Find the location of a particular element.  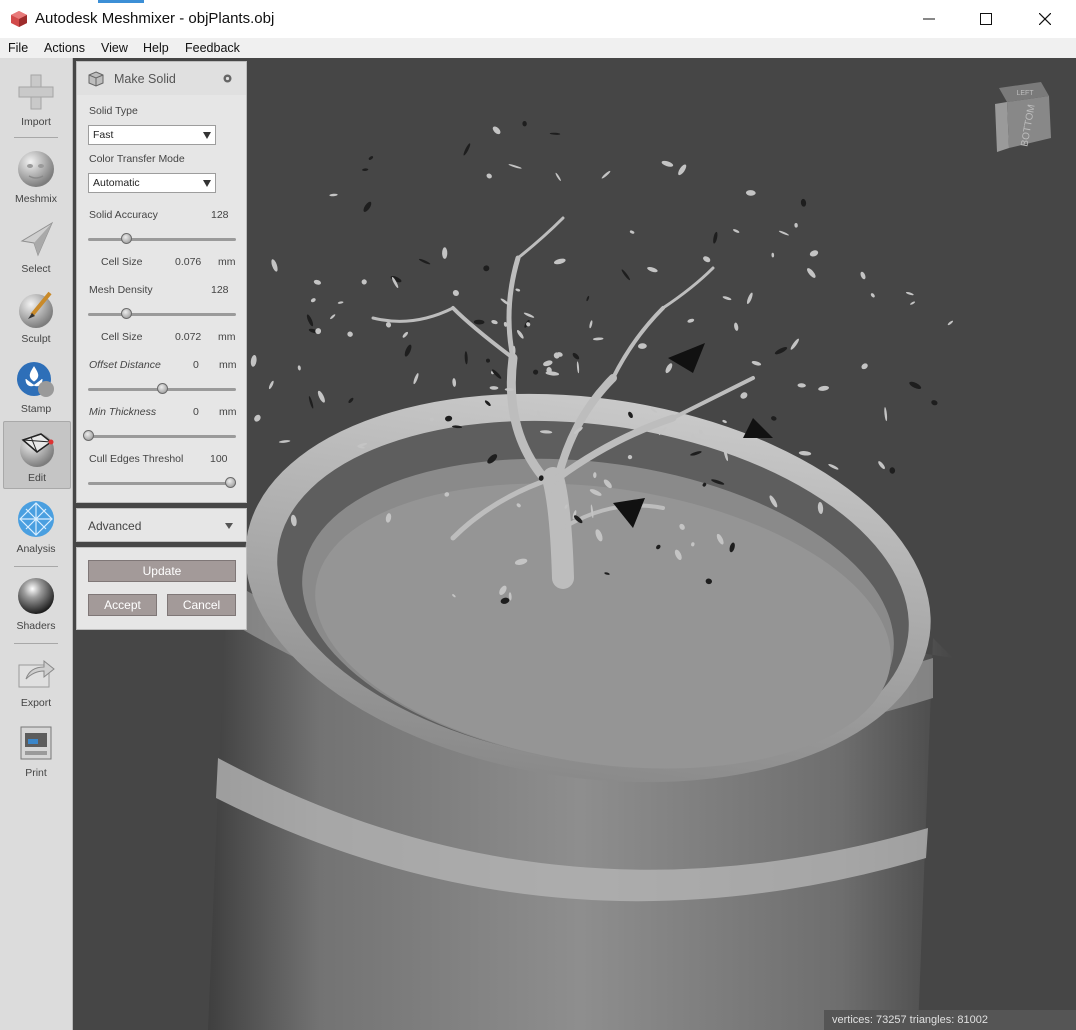

menu-file: File is located at coordinates (18, 48).